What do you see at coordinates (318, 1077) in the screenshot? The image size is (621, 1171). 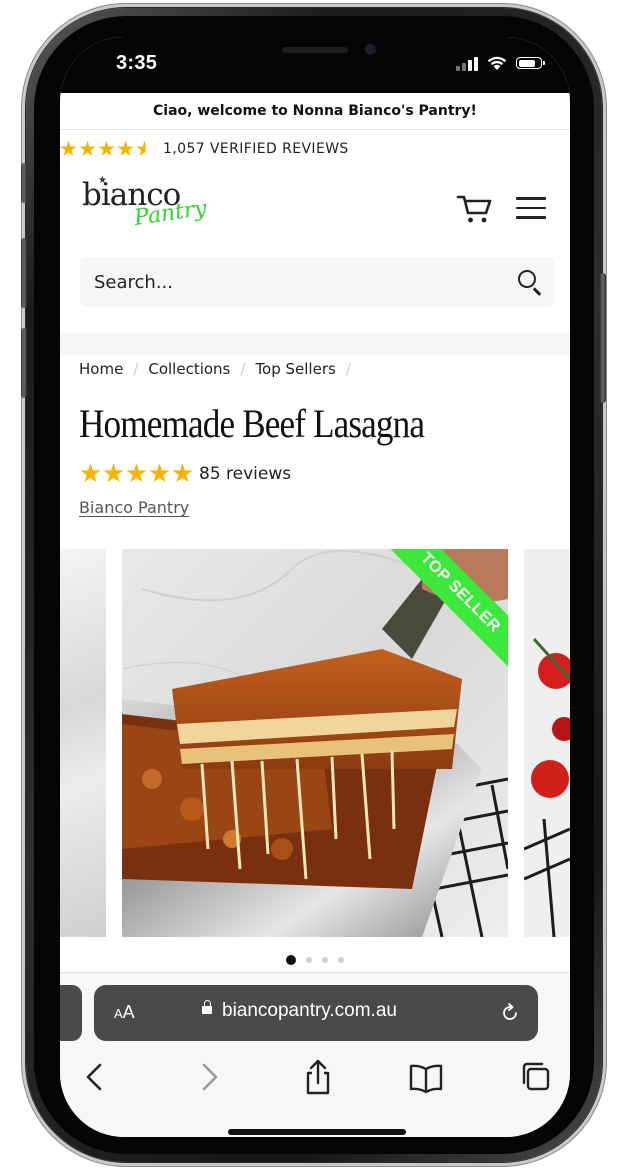 I see `share-icon` at bounding box center [318, 1077].